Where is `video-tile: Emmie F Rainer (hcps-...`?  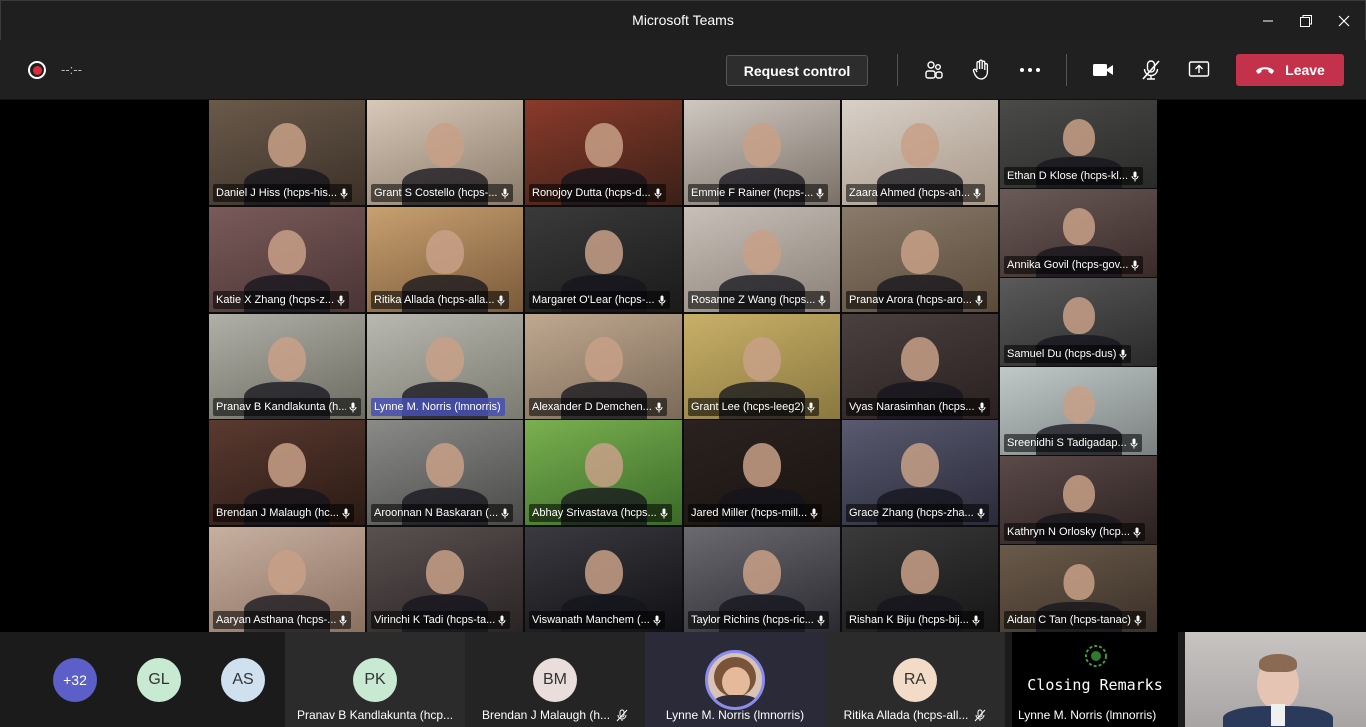 video-tile: Emmie F Rainer (hcps-... is located at coordinates (762, 152).